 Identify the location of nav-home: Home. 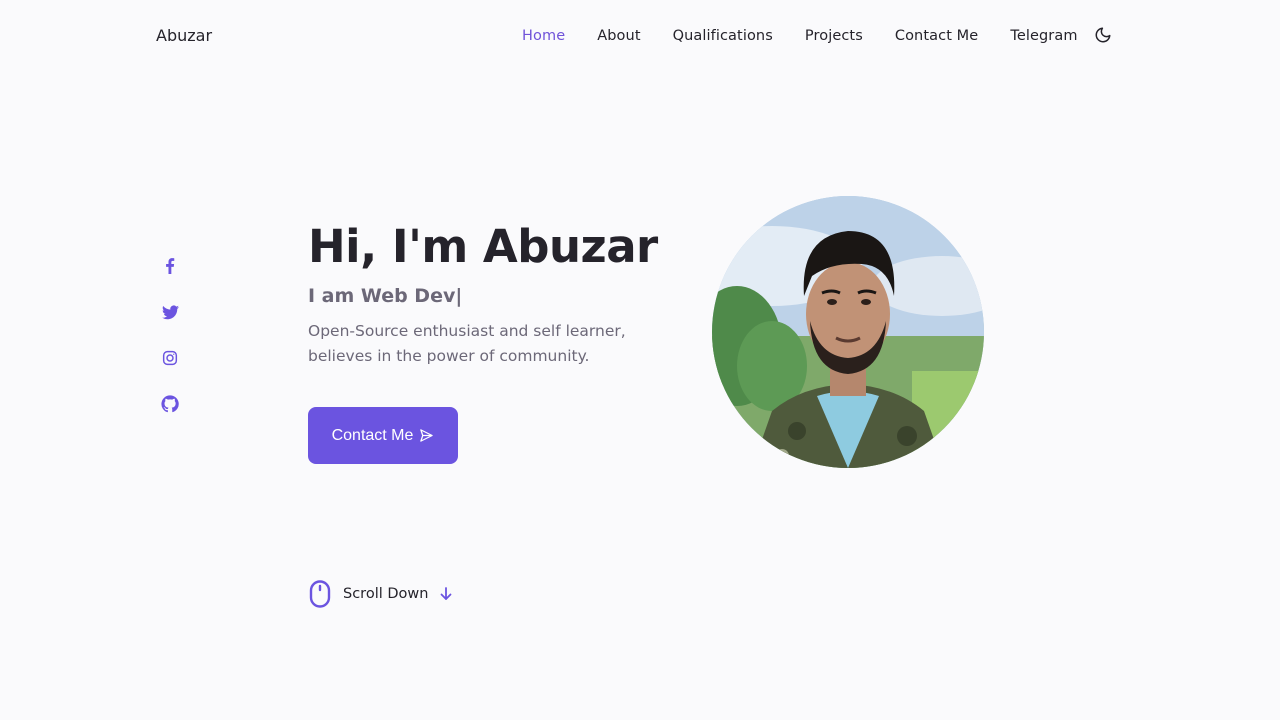
(543, 36).